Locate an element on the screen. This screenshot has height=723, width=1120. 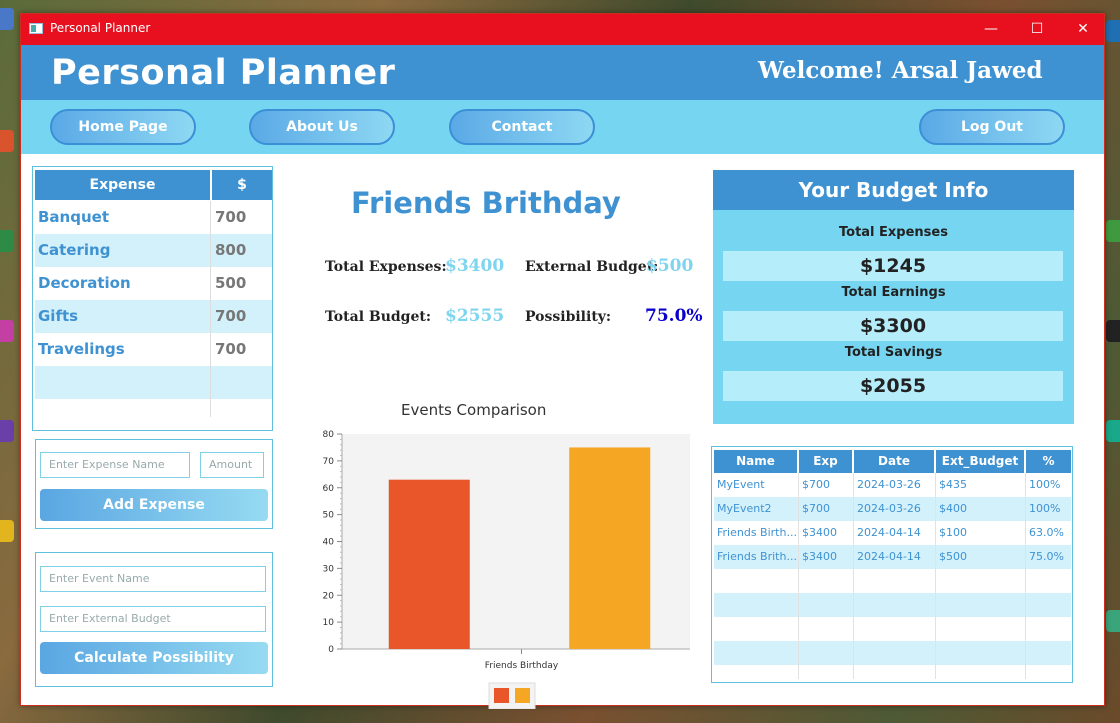
percent-column-header: % is located at coordinates (1048, 461).